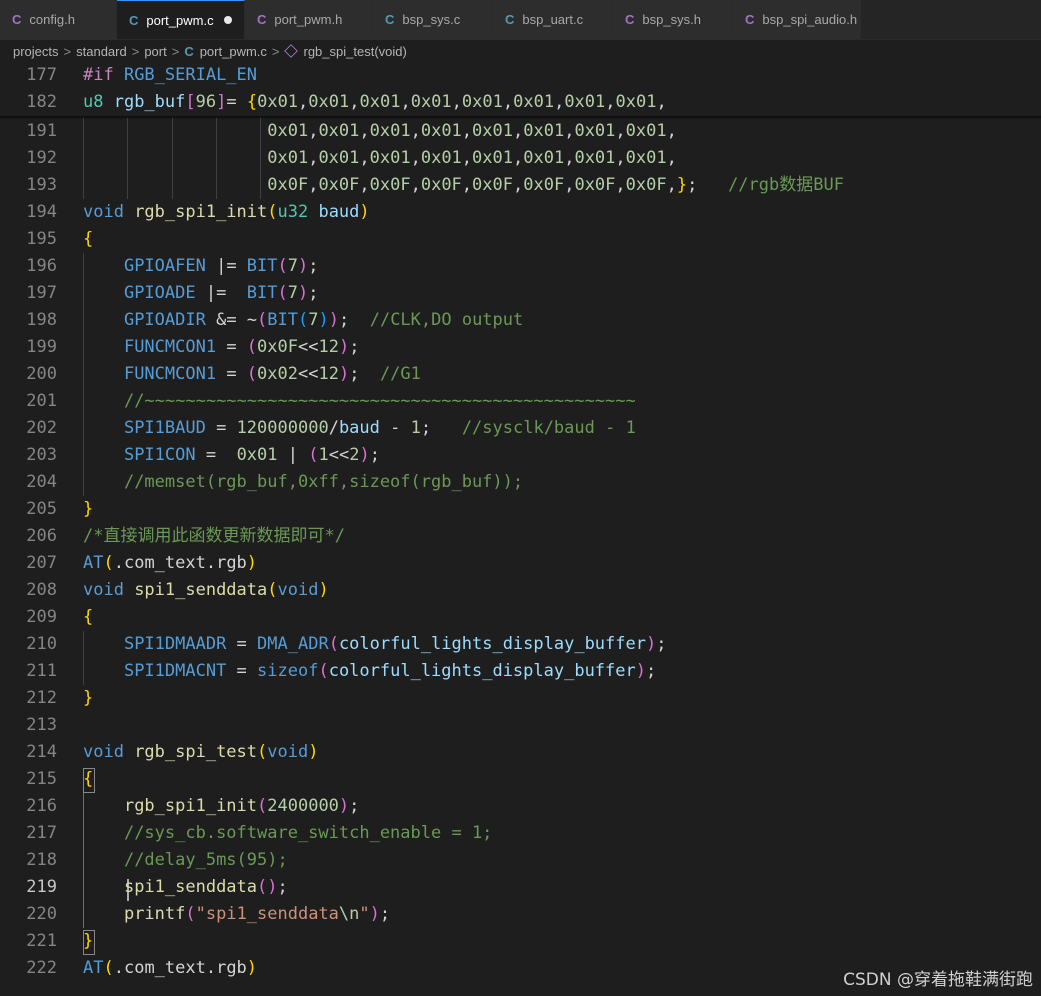  Describe the element at coordinates (520, 725) in the screenshot. I see `code-line: 213` at that location.